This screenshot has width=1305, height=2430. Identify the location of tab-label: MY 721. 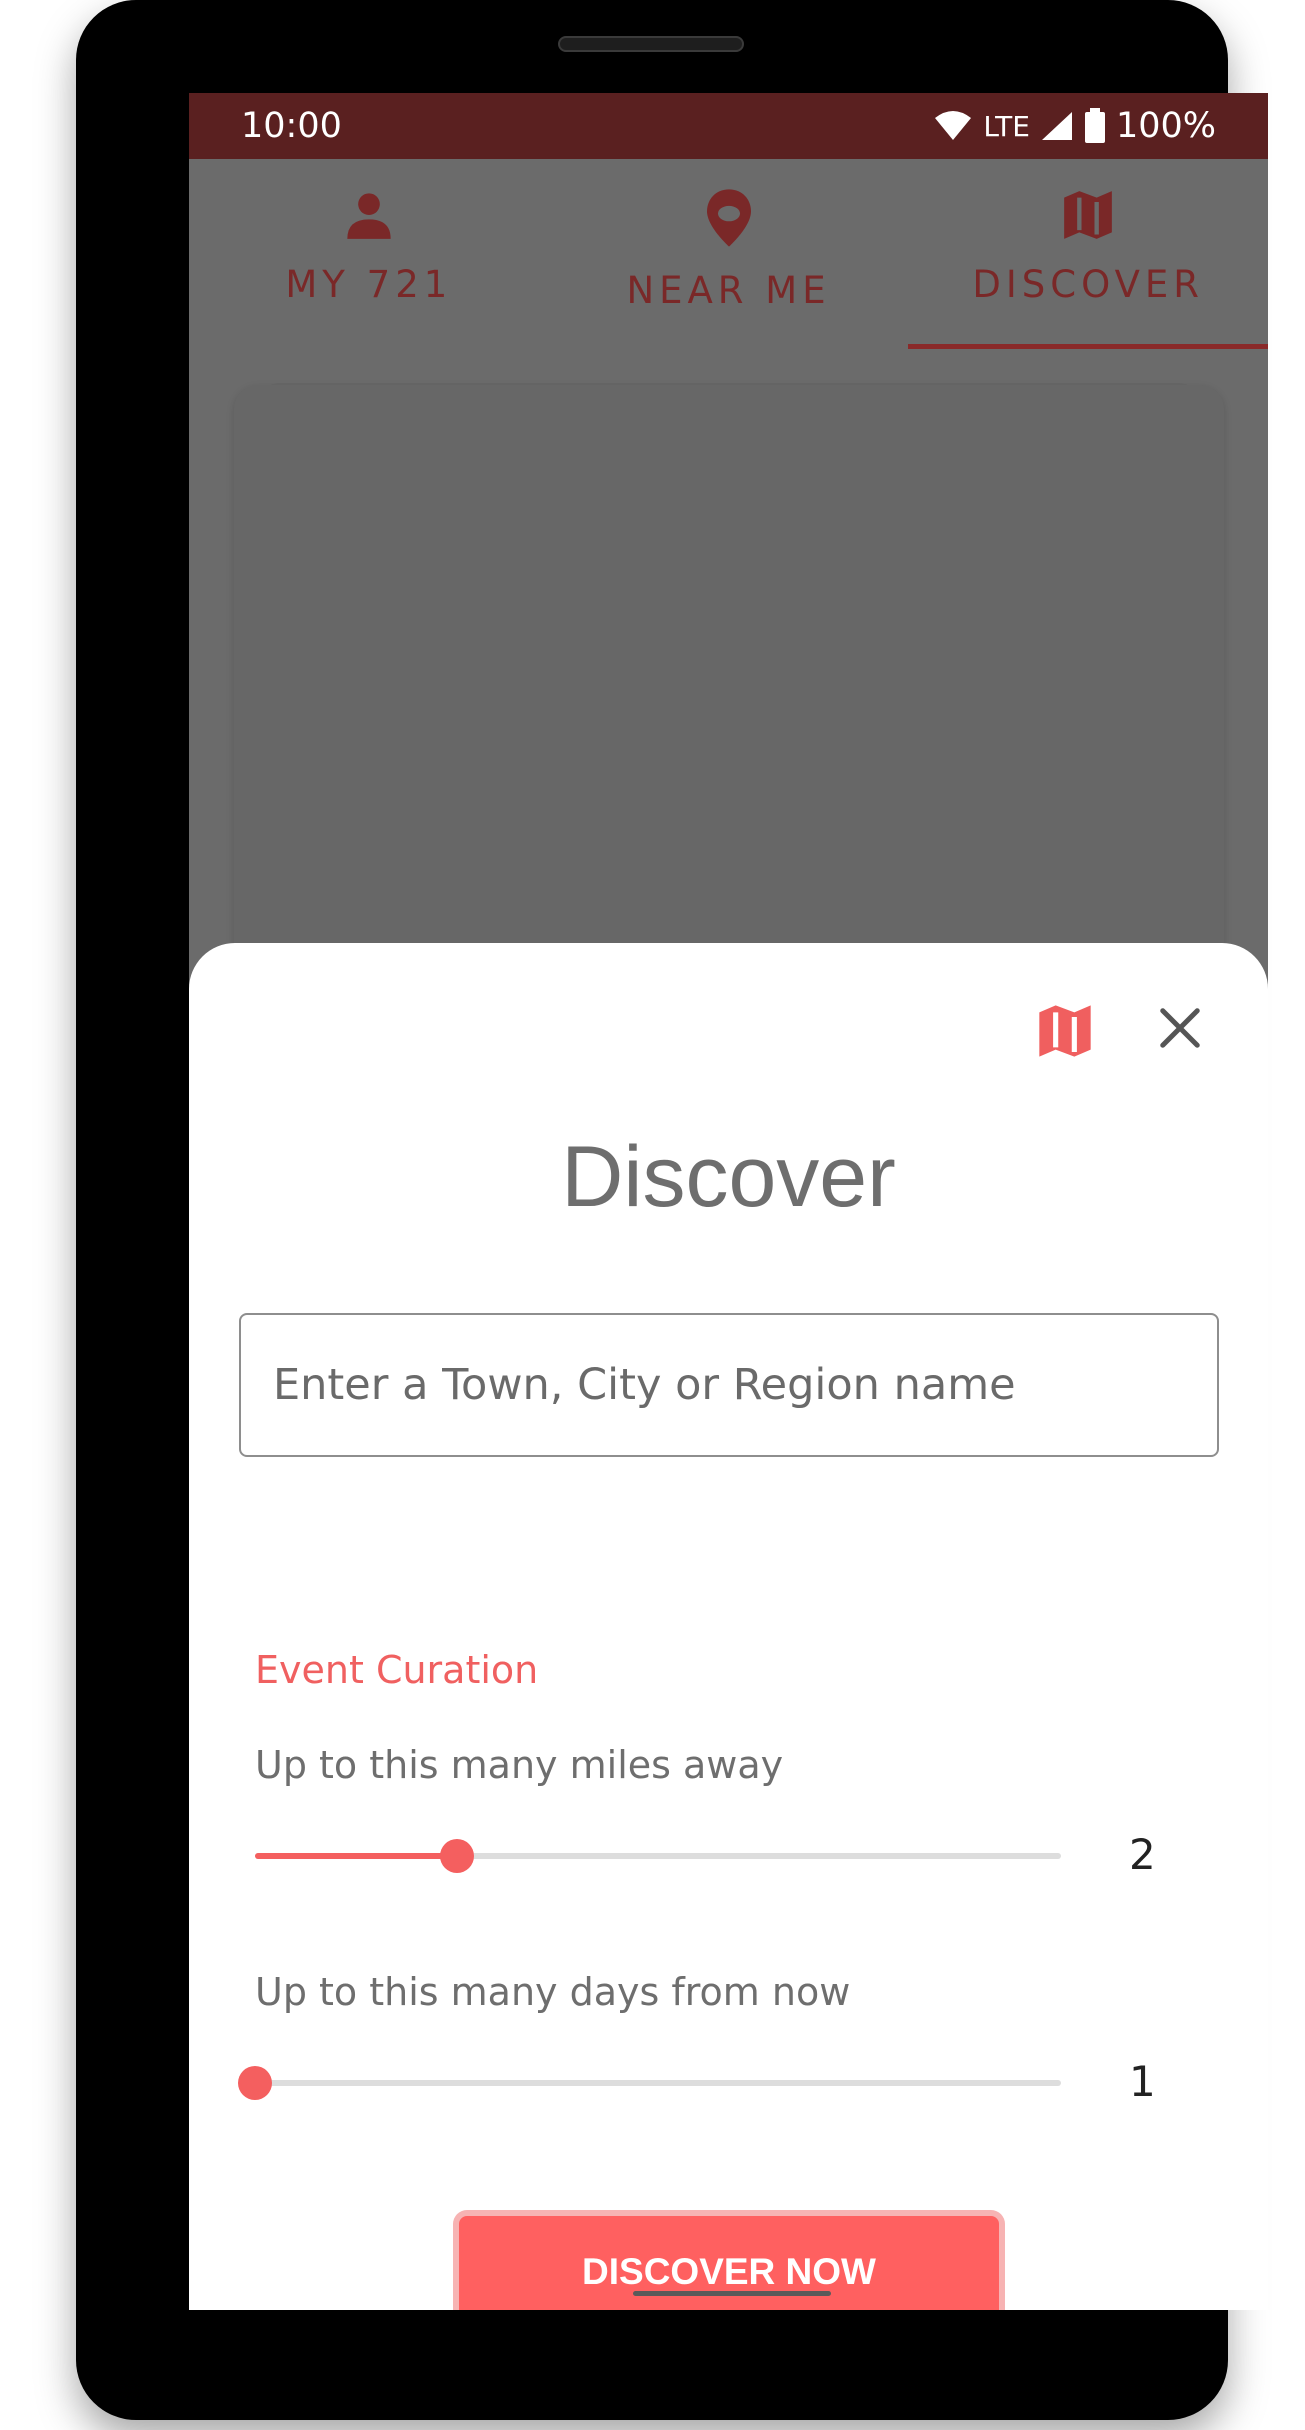
(369, 284).